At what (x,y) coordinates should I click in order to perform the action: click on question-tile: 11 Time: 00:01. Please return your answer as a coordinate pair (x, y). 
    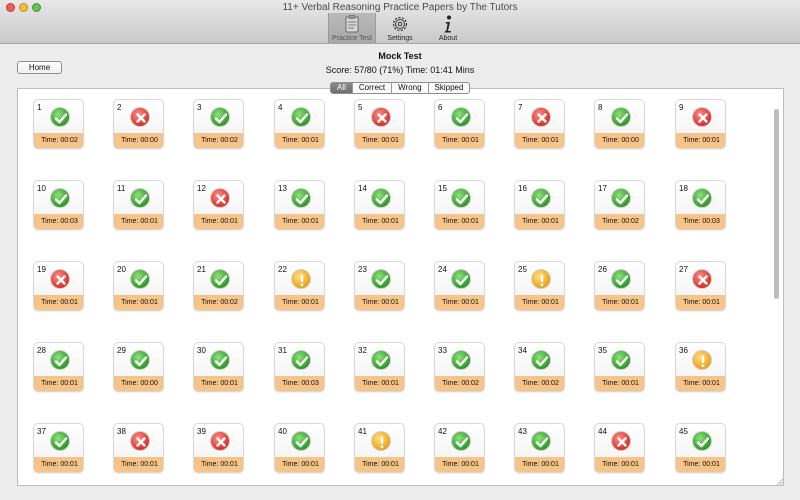
    Looking at the image, I should click on (138, 205).